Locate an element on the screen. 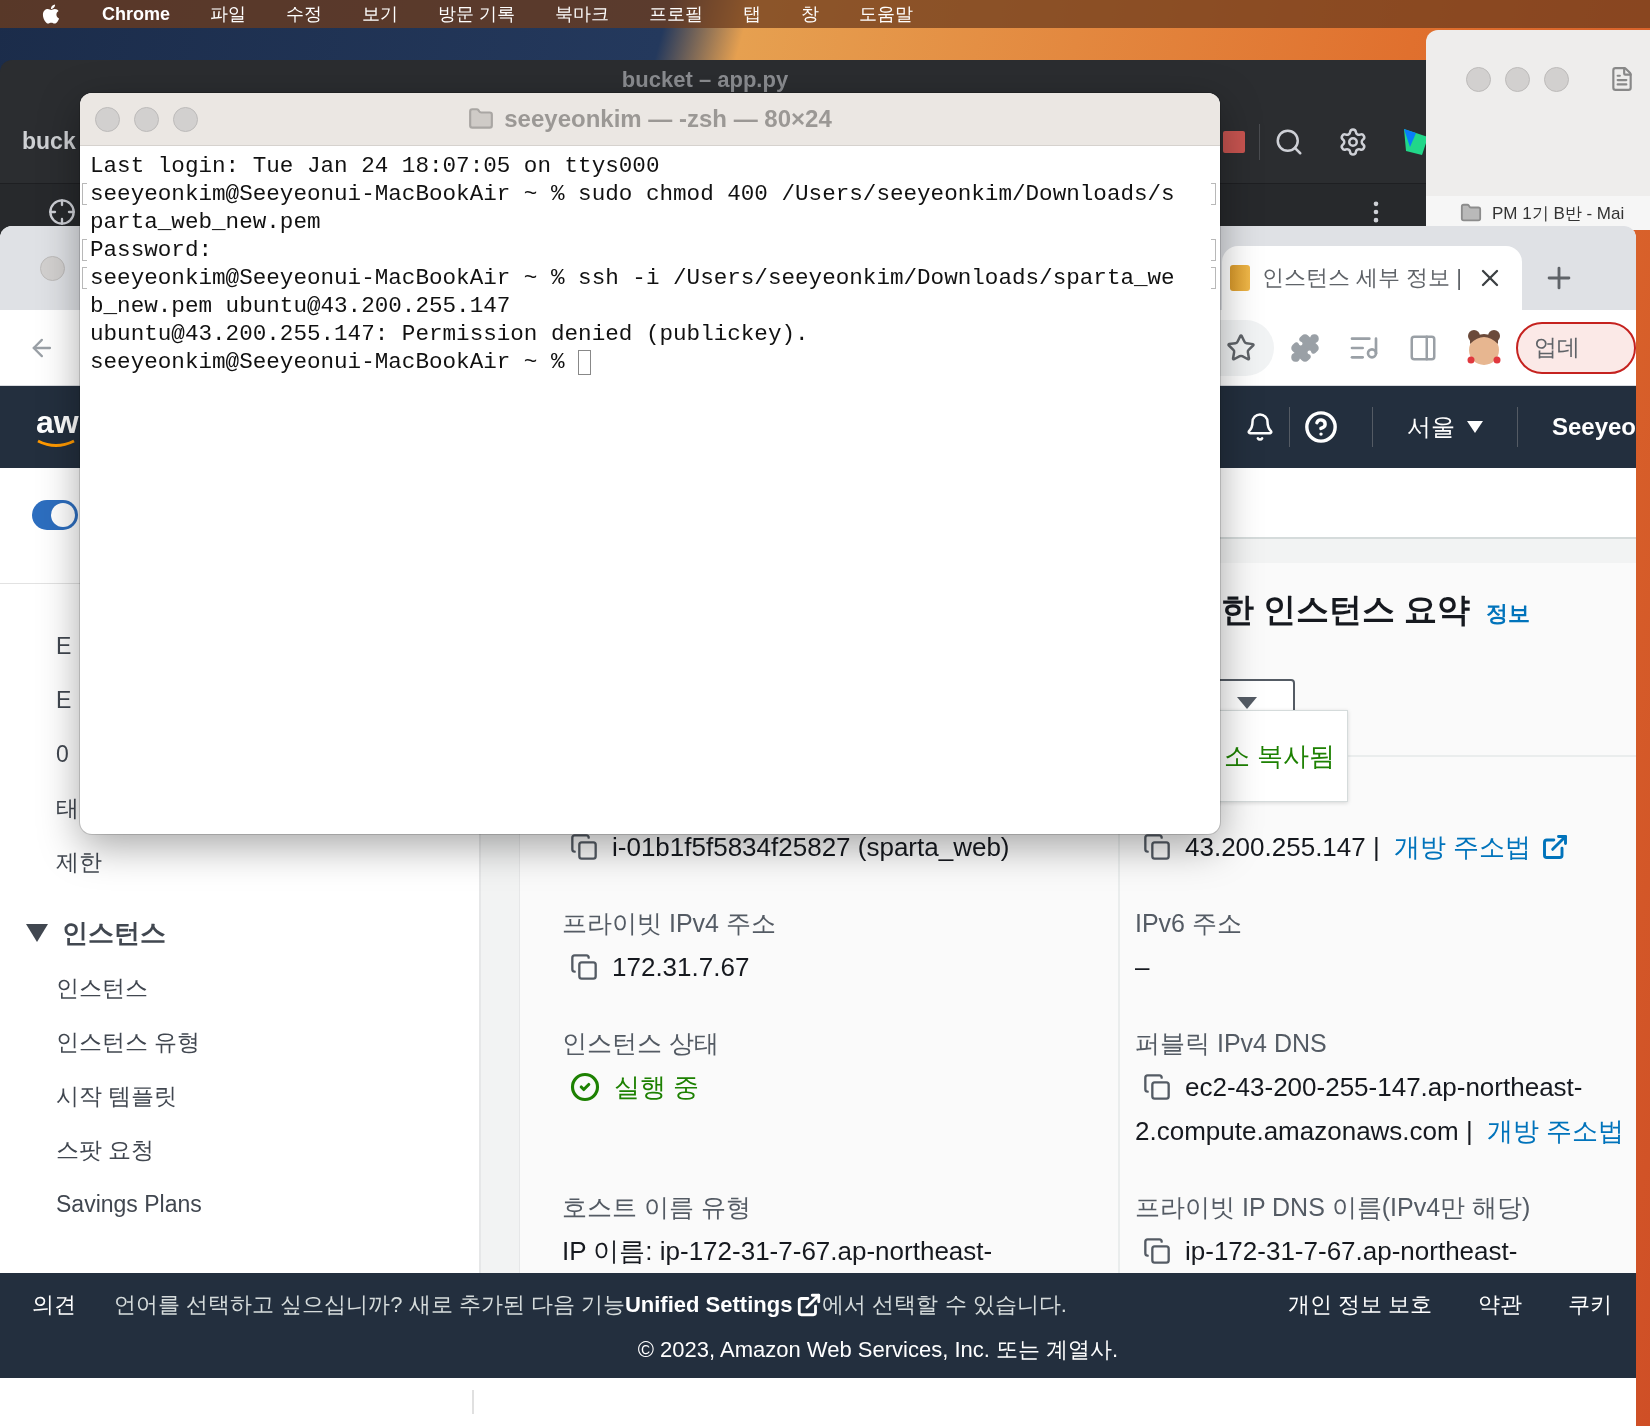 The image size is (1650, 1426). region-selector: 서울 is located at coordinates (1444, 427).